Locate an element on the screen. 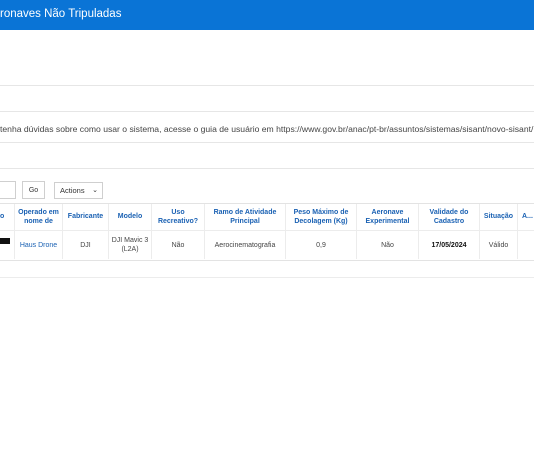 Image resolution: width=534 pixels, height=462 pixels. column-header-modelo: Modelo is located at coordinates (130, 216).